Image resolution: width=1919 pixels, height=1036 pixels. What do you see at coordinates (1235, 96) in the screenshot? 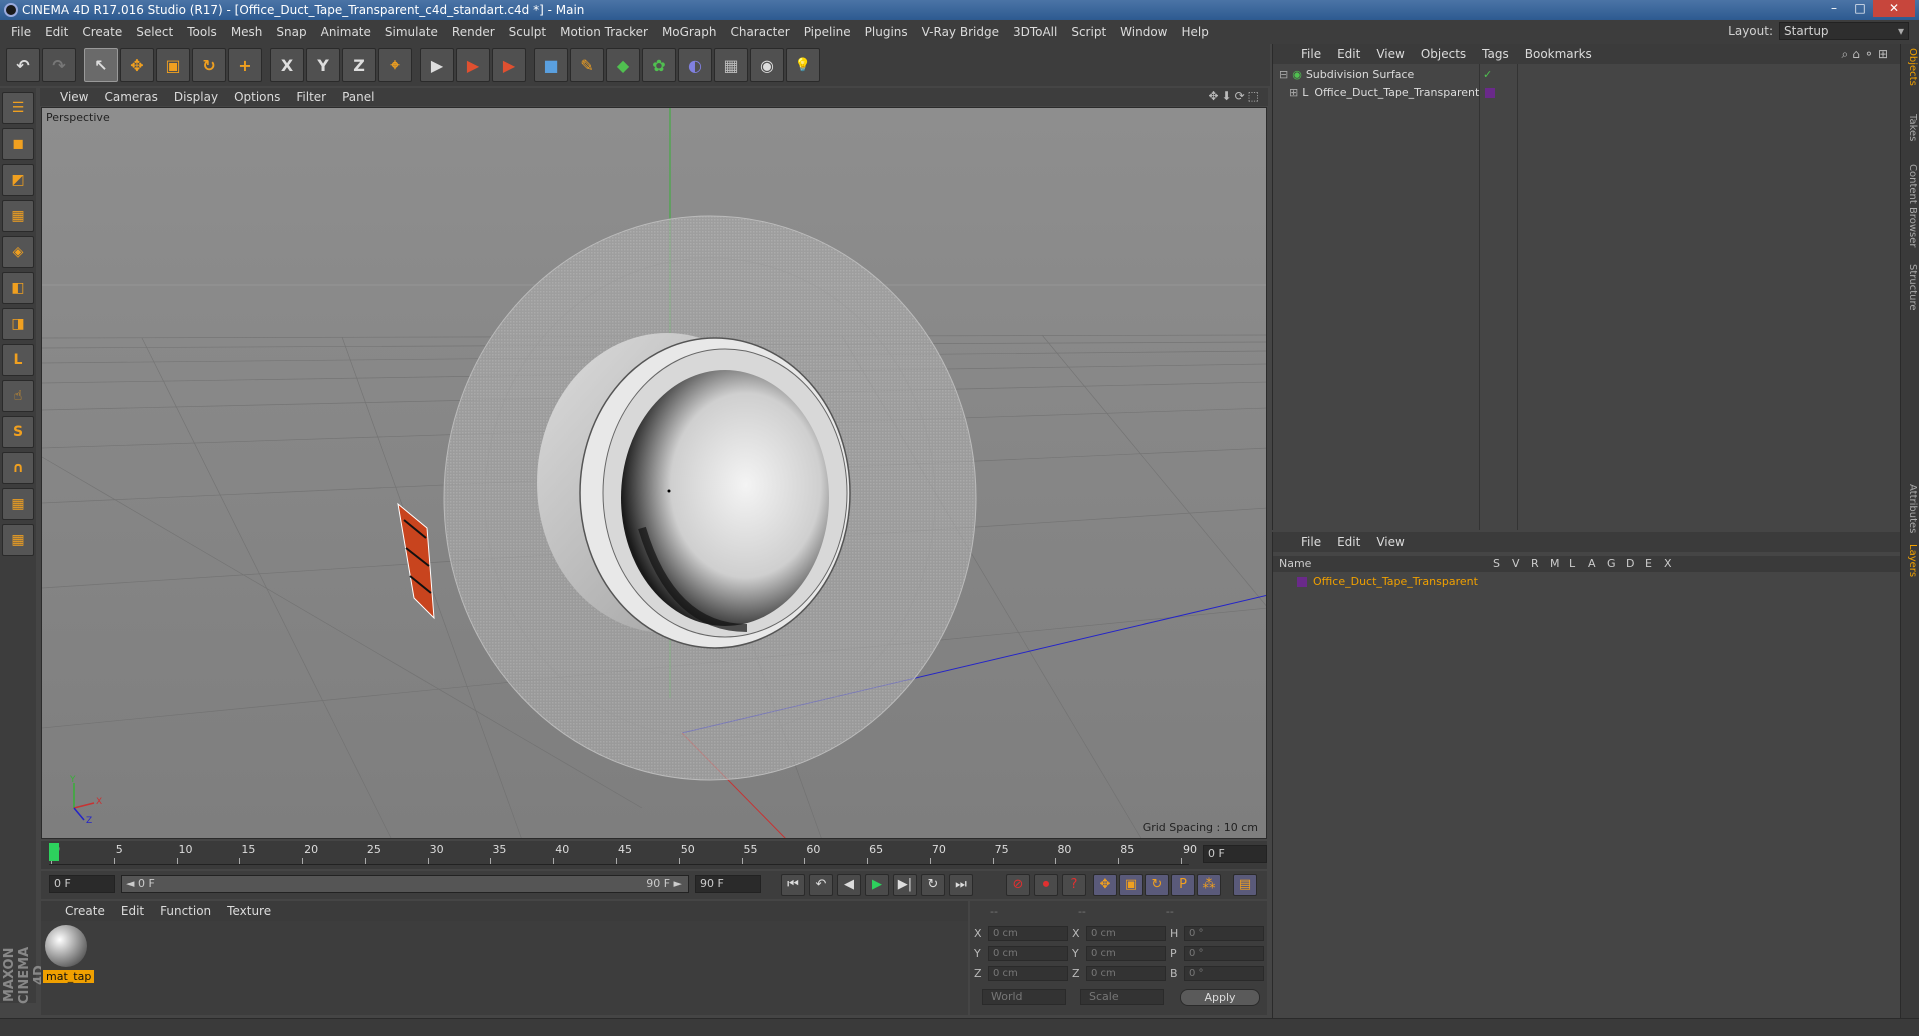
I see `viewport-nav-icons: ✥⬇⟳⬚` at bounding box center [1235, 96].